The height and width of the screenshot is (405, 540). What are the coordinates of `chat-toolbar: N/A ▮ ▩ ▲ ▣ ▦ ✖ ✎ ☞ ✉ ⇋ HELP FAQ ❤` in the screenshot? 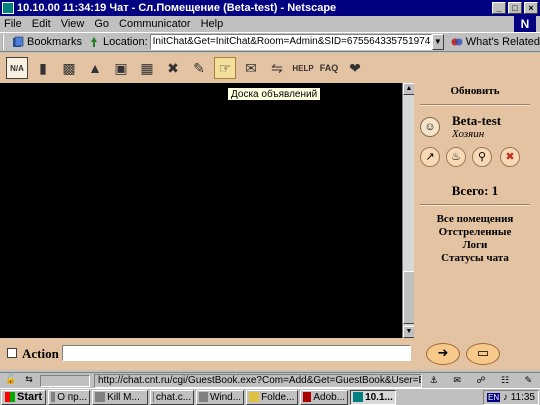 It's located at (270, 68).